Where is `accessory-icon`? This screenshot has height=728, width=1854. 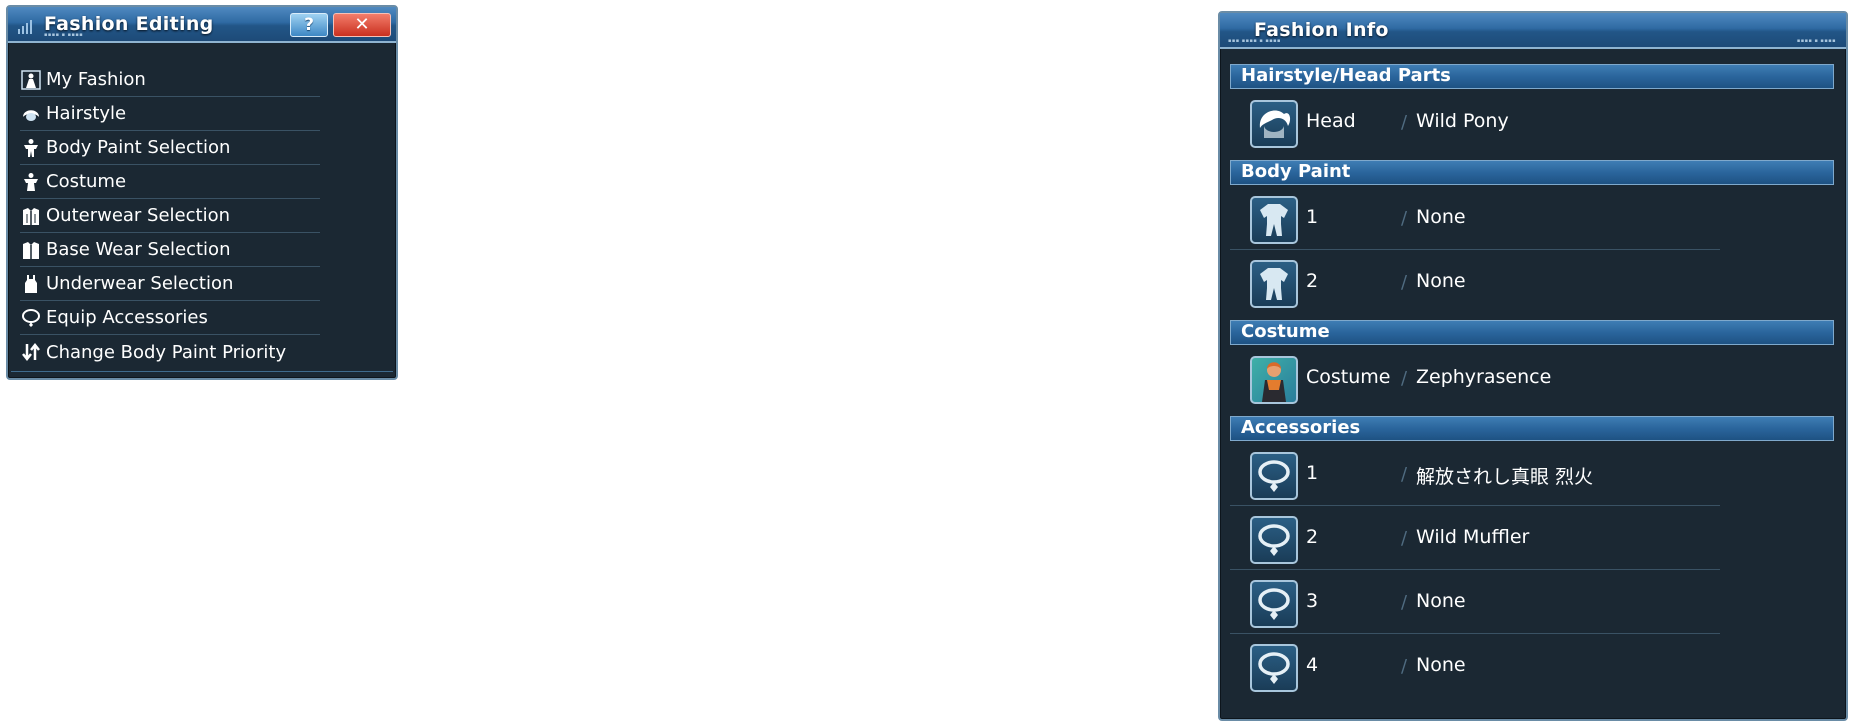
accessory-icon is located at coordinates (31, 318).